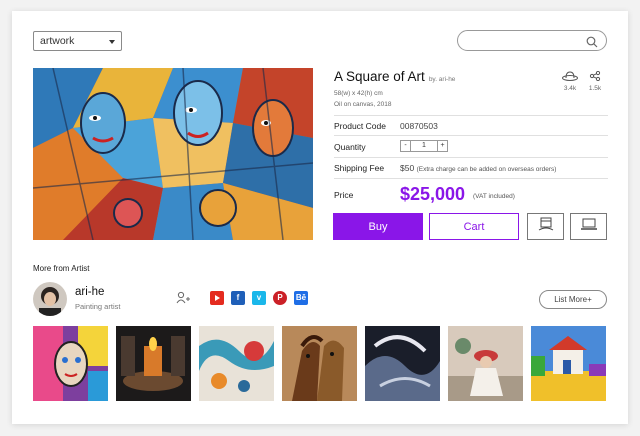 Image resolution: width=640 pixels, height=436 pixels. What do you see at coordinates (344, 195) in the screenshot?
I see `price-label: Price` at bounding box center [344, 195].